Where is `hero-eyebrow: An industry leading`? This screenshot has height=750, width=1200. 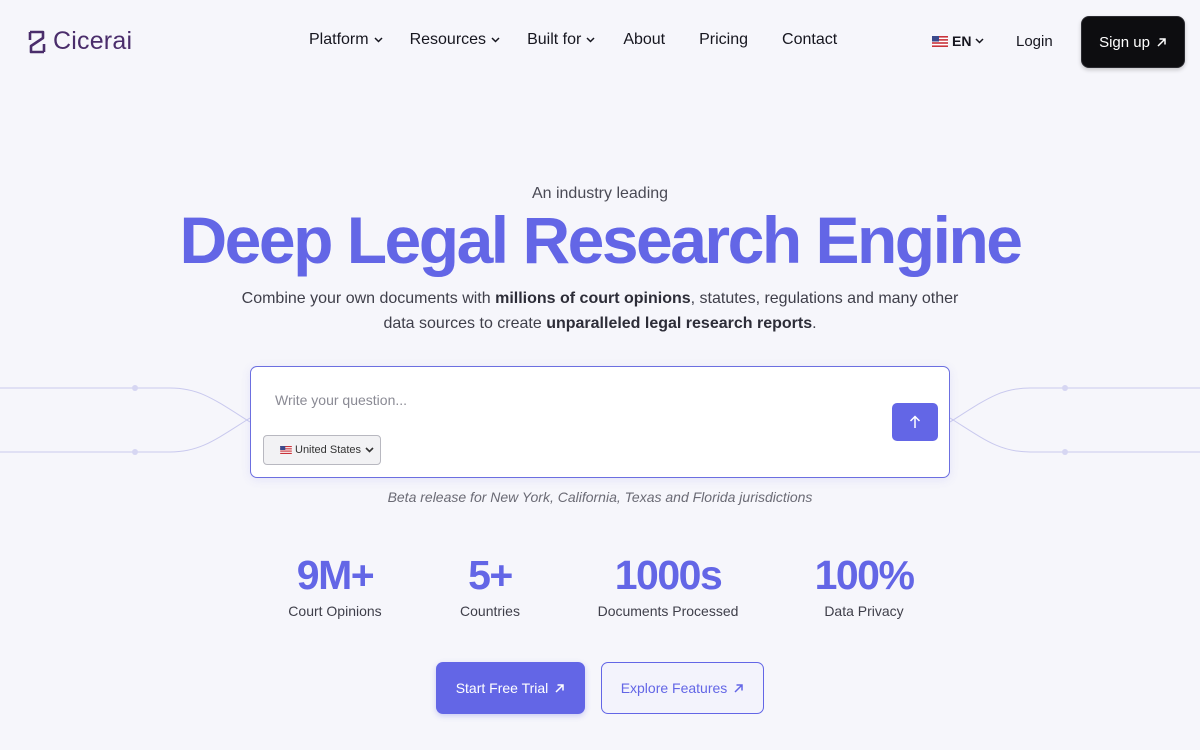 hero-eyebrow: An industry leading is located at coordinates (600, 193).